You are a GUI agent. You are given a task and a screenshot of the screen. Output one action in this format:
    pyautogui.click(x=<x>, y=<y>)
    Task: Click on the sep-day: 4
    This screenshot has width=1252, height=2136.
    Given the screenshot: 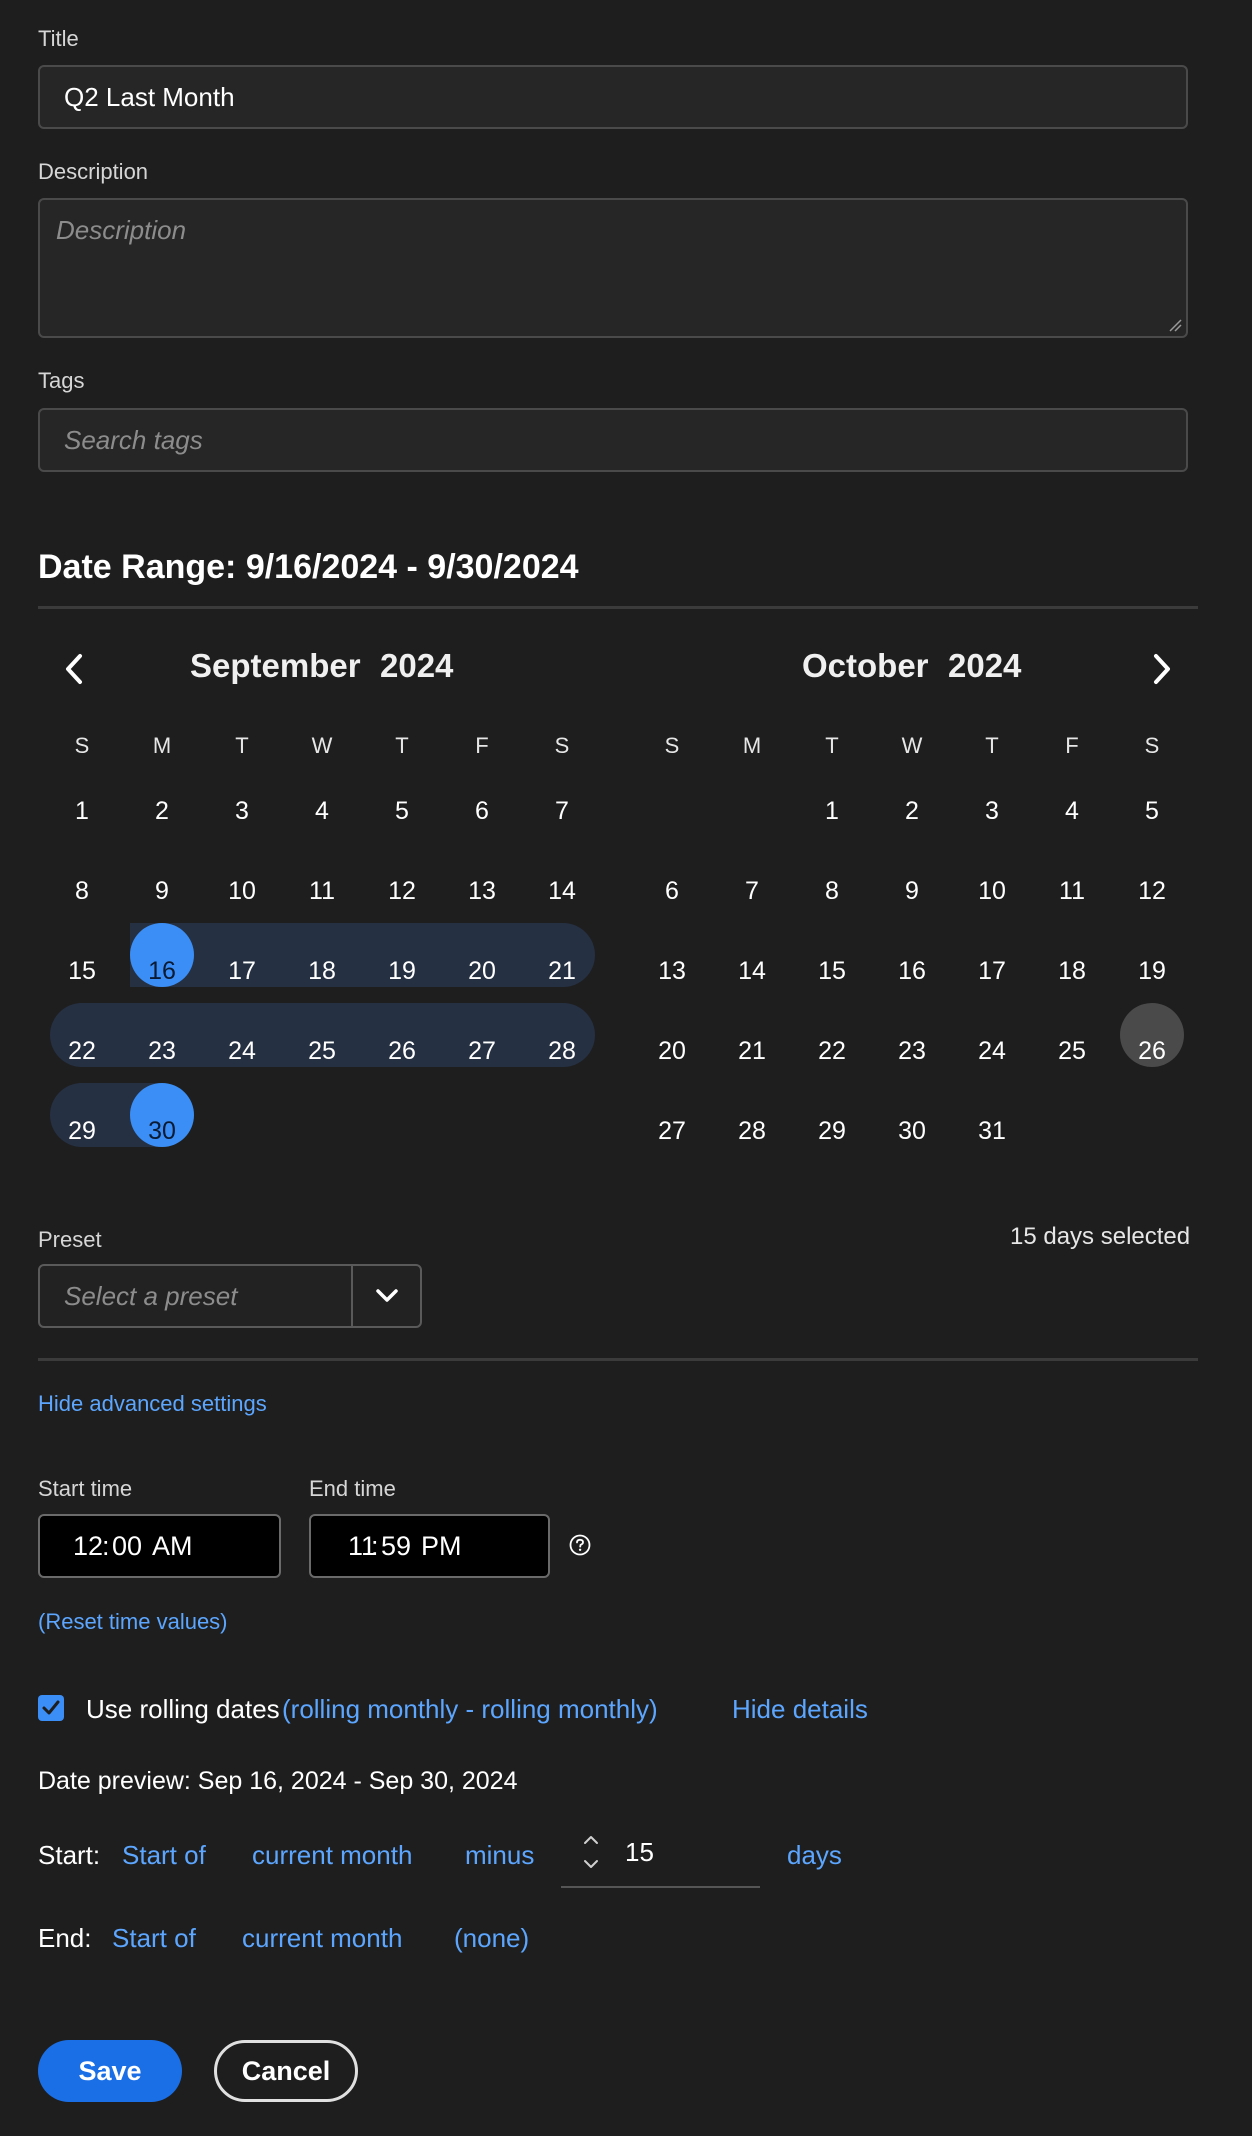 What is the action you would take?
    pyautogui.click(x=322, y=811)
    